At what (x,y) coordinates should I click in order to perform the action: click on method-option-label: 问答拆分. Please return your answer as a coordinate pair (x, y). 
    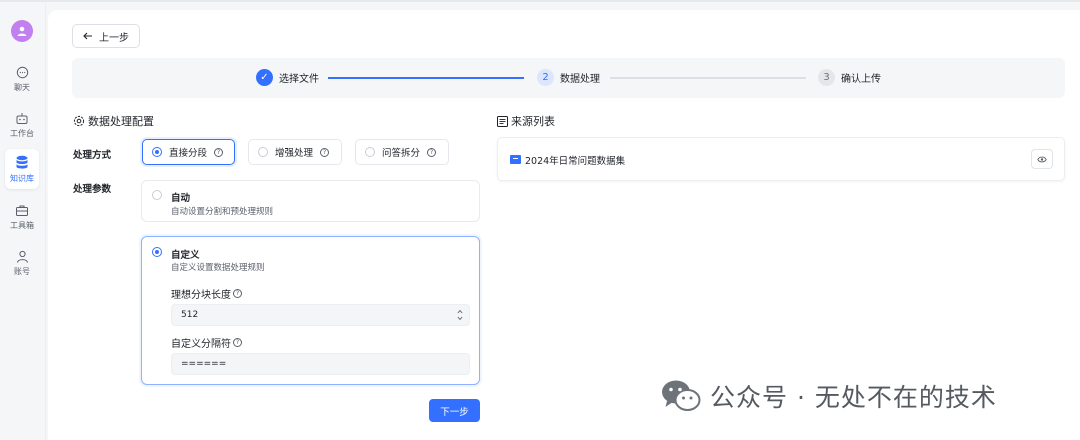
    Looking at the image, I should click on (401, 153).